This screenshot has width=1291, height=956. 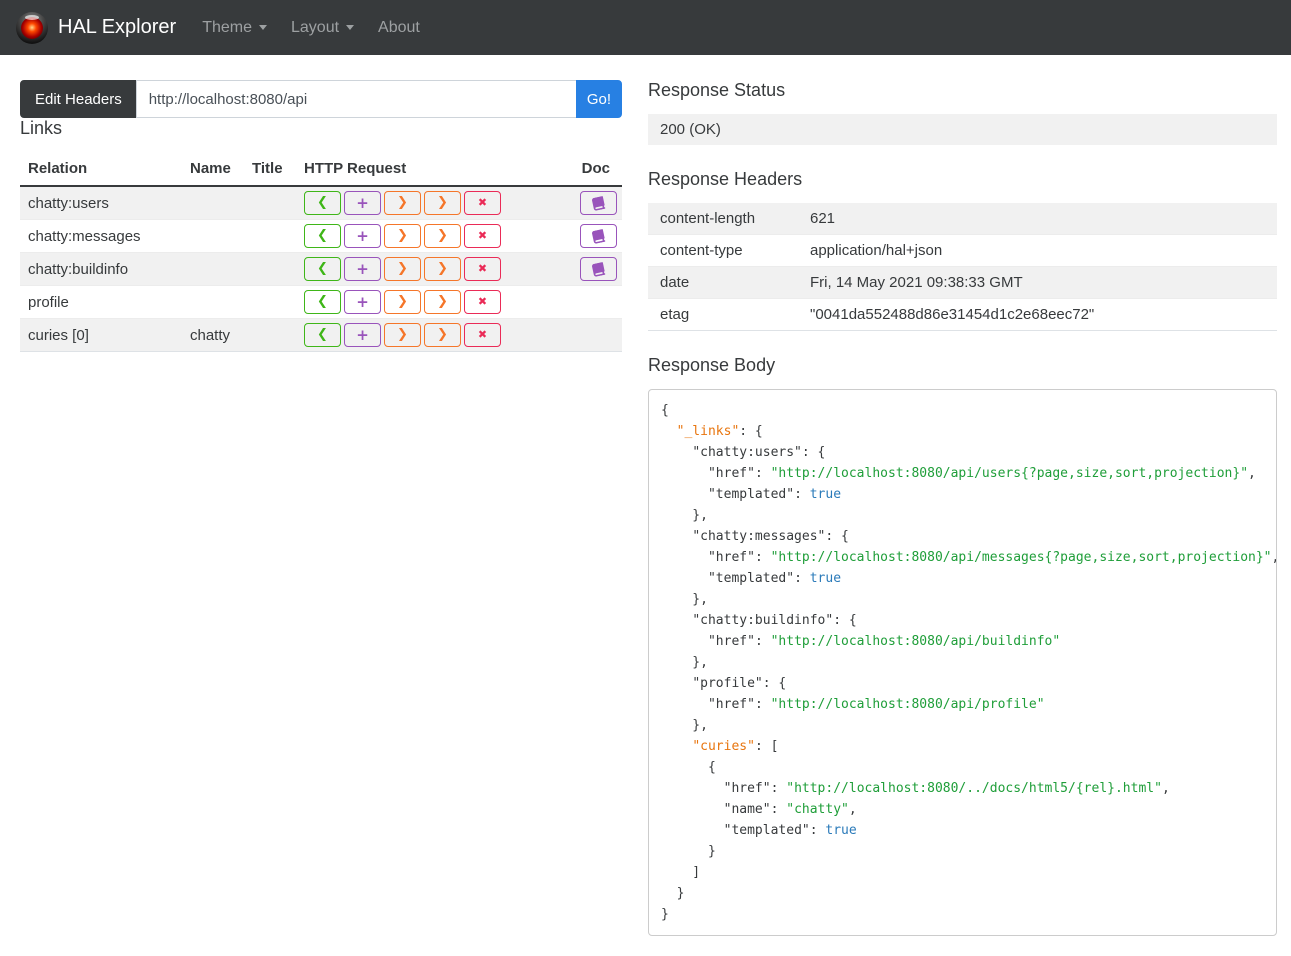 I want to click on link-relation: profile, so click(x=101, y=302).